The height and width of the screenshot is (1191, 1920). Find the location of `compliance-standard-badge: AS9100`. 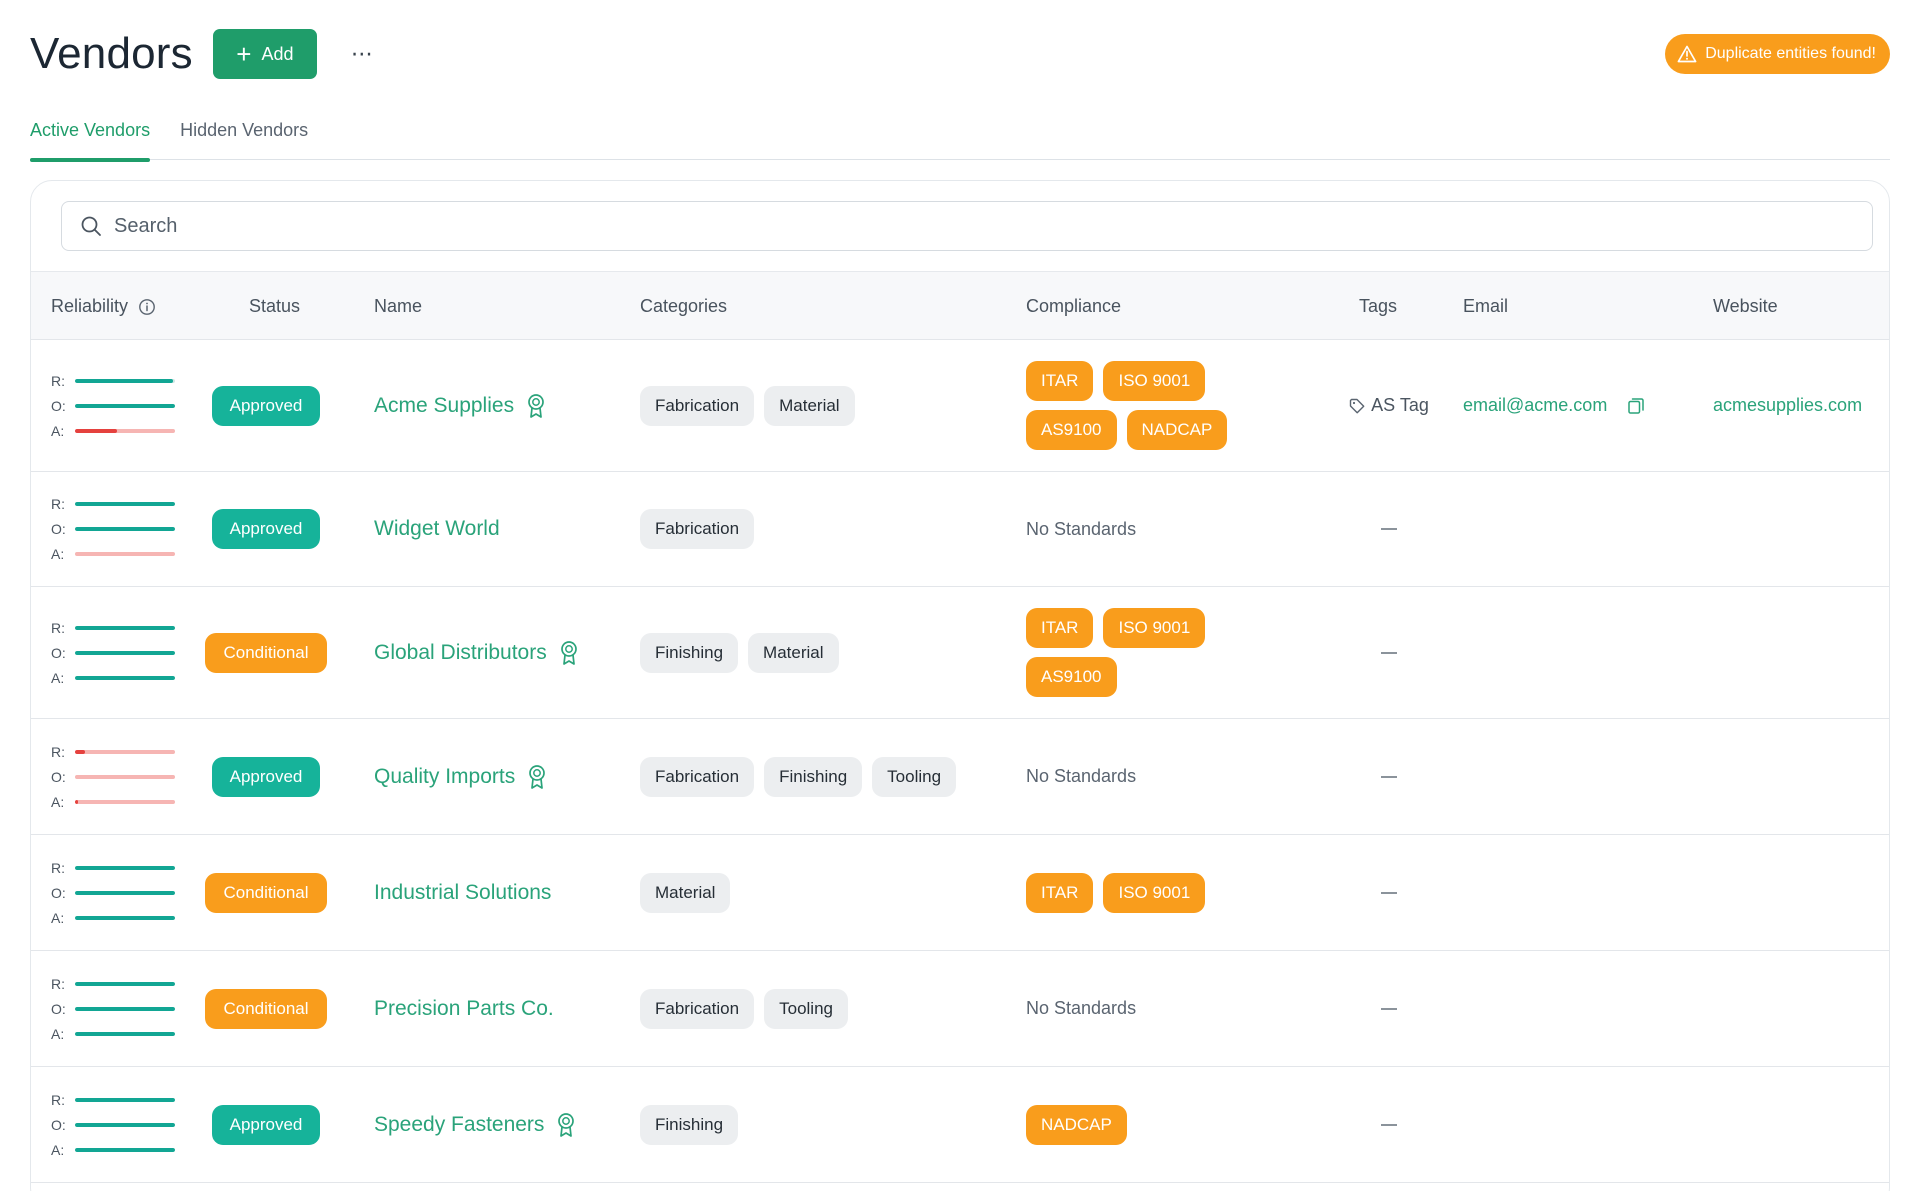

compliance-standard-badge: AS9100 is located at coordinates (1071, 430).